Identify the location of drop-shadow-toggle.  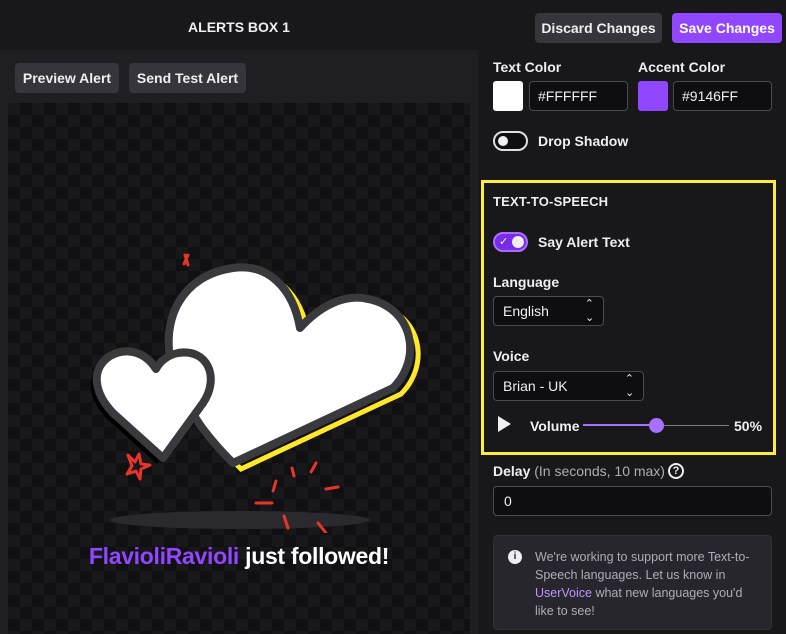
(510, 141).